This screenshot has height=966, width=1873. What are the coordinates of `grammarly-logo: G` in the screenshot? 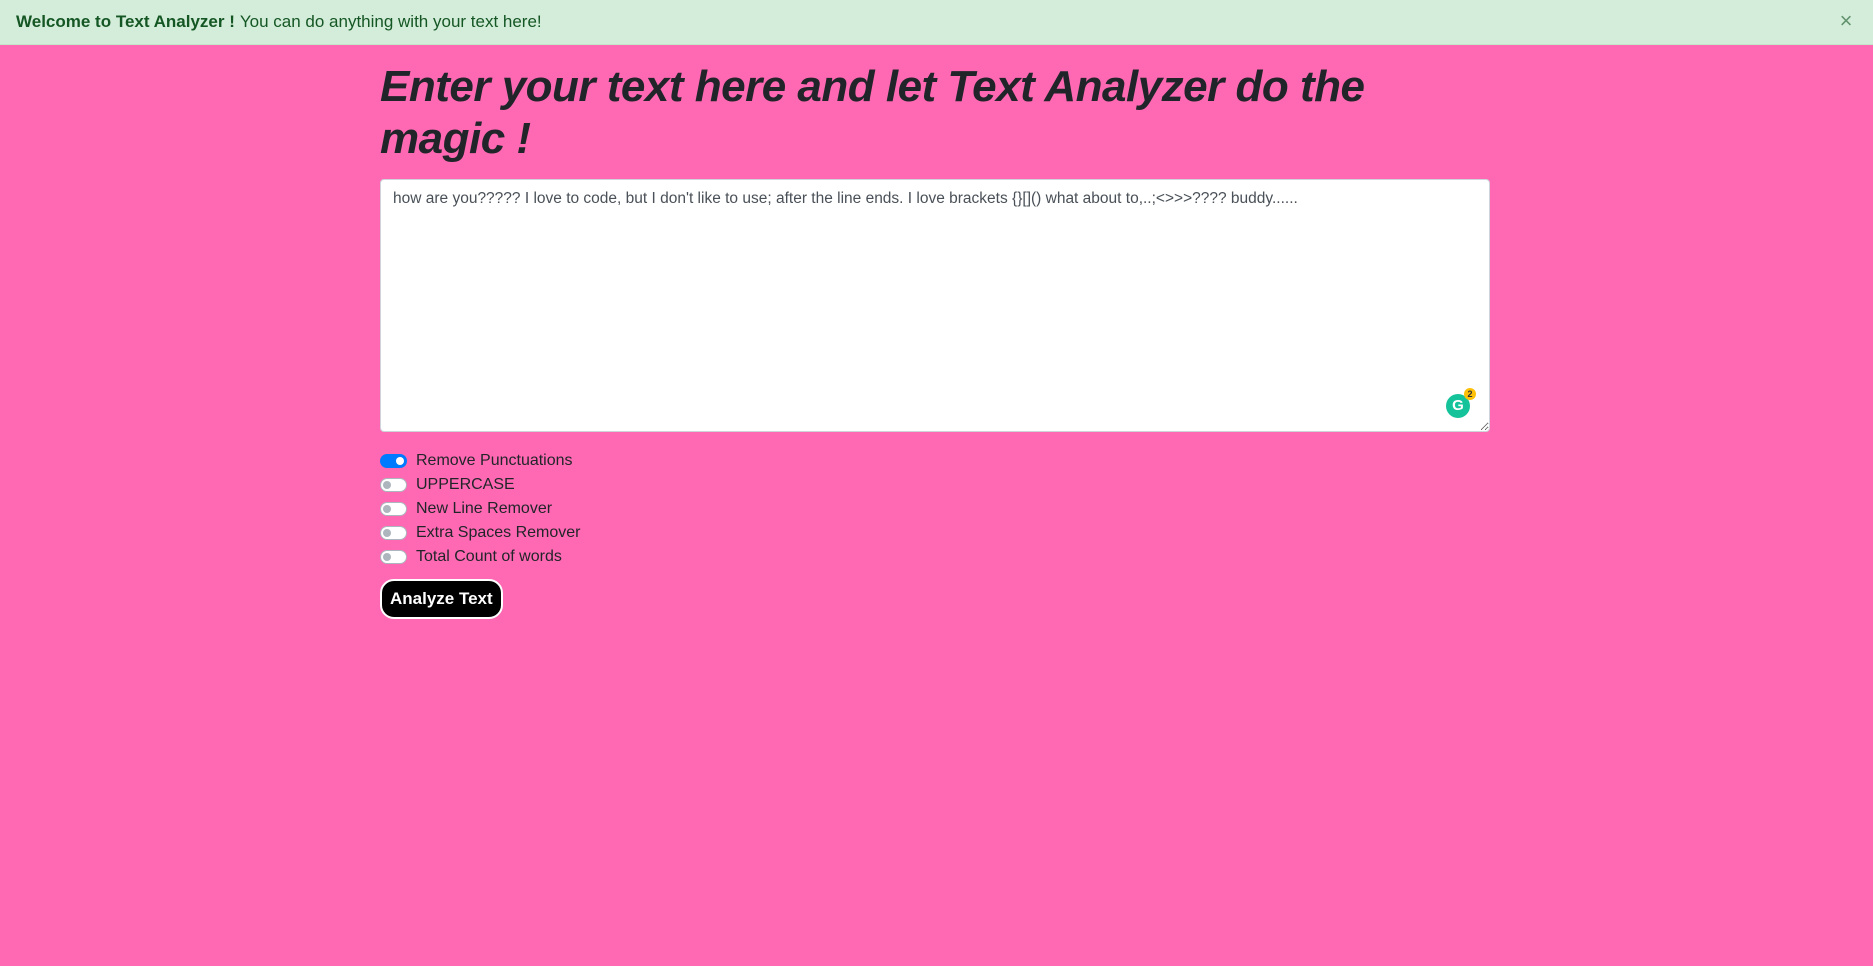 It's located at (1458, 405).